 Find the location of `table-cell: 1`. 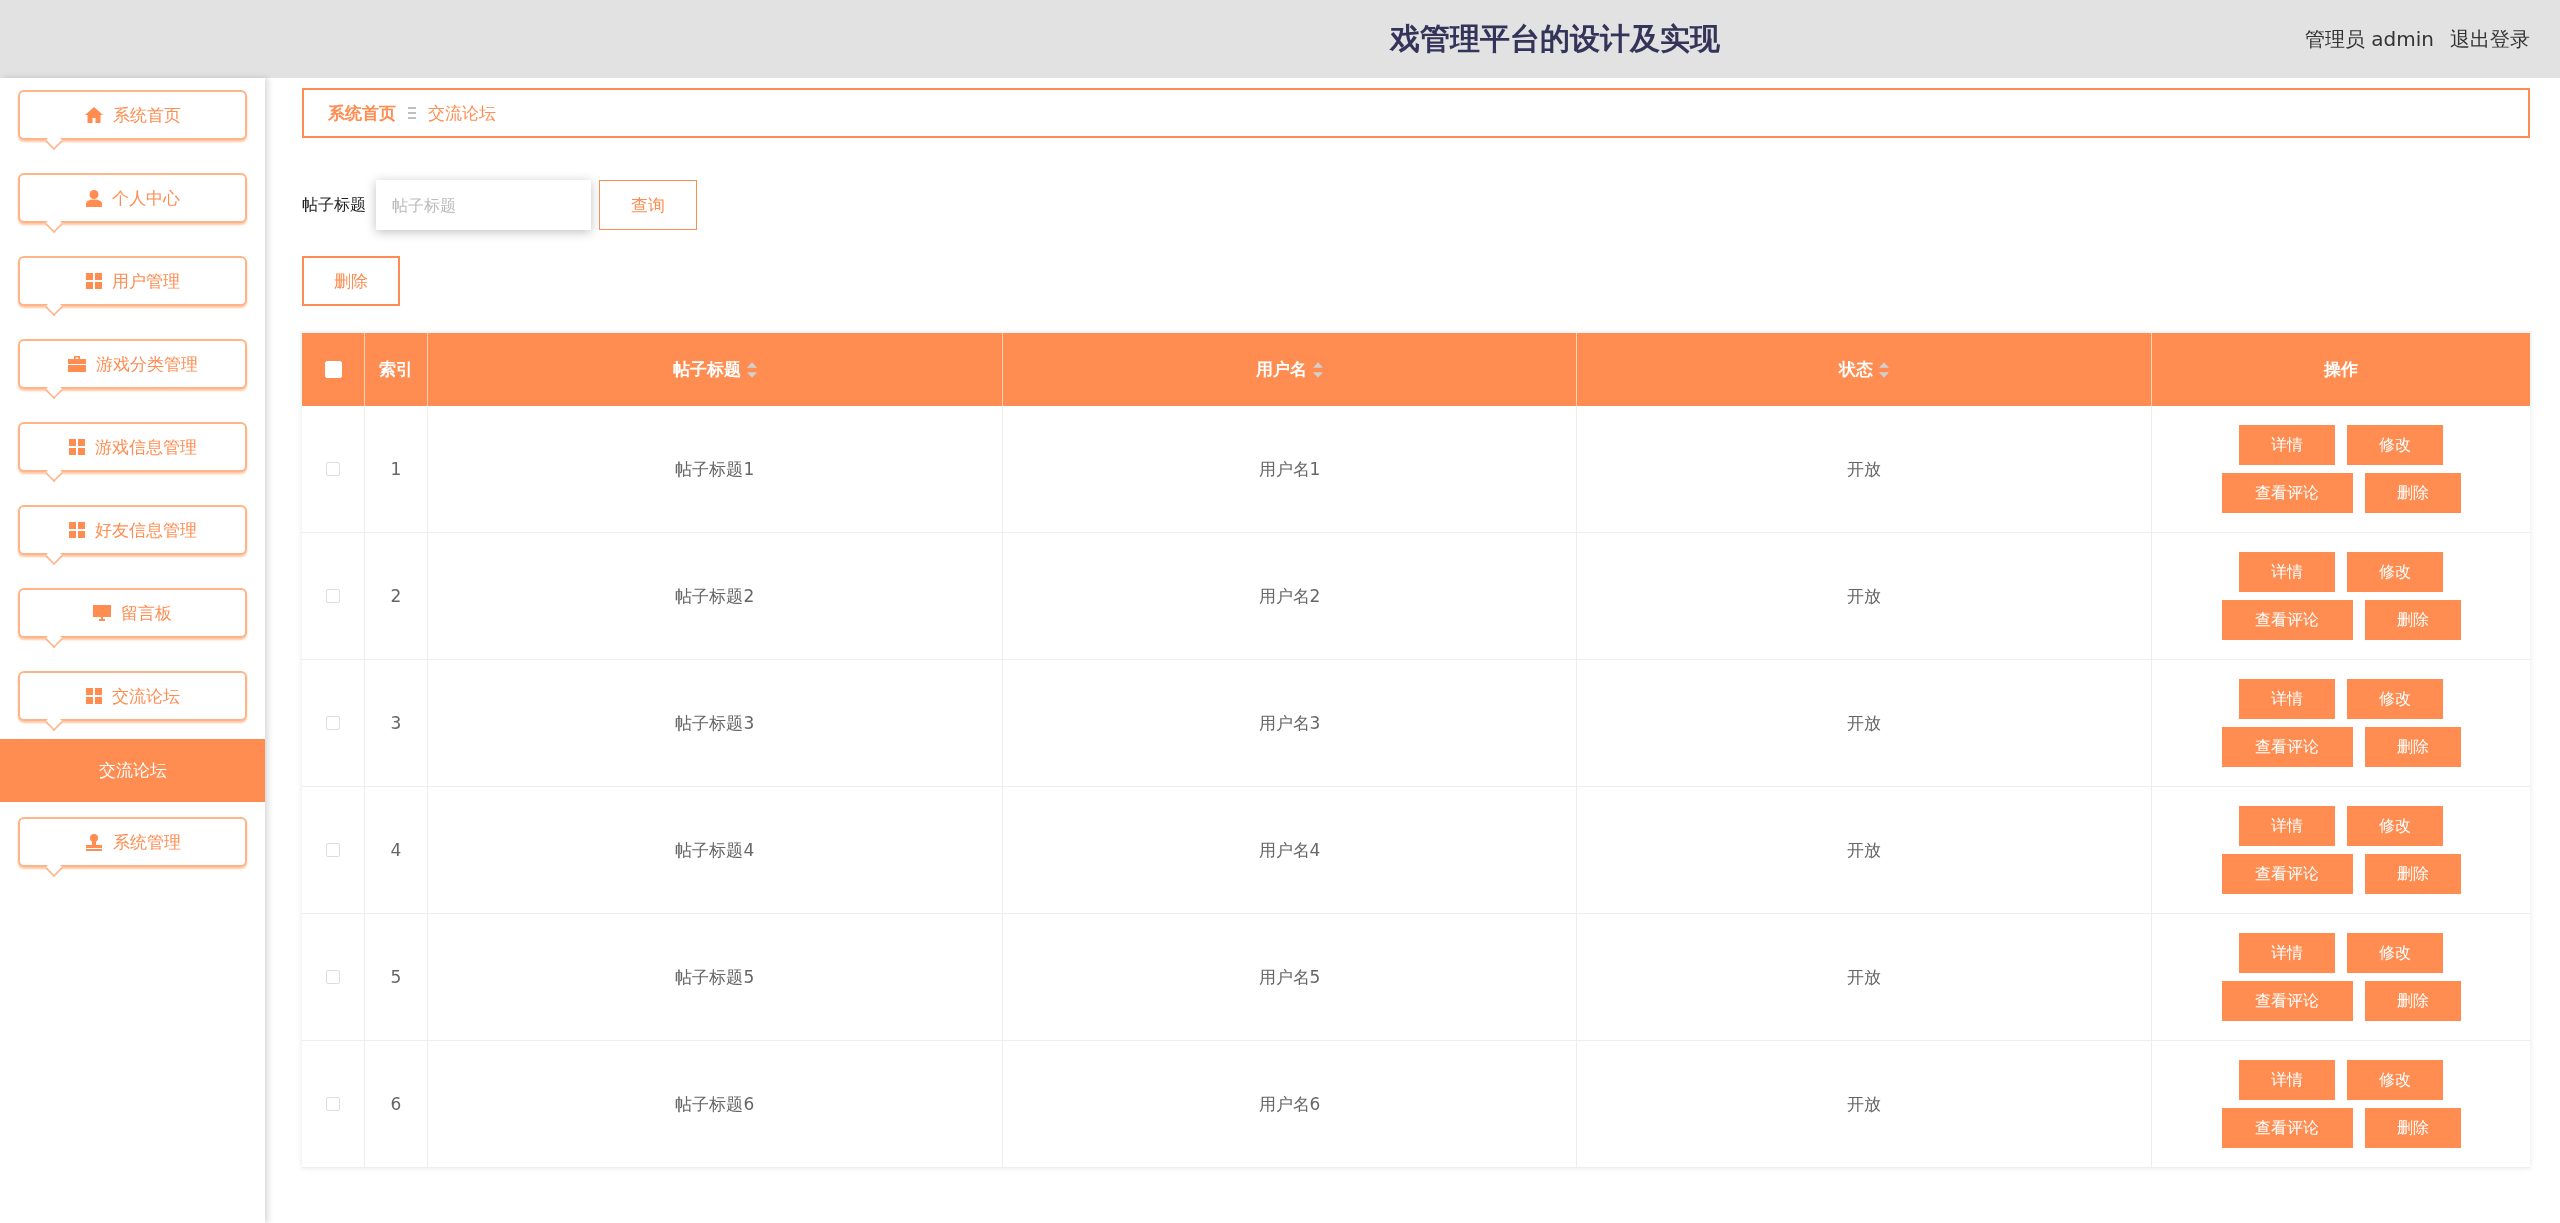

table-cell: 1 is located at coordinates (396, 469).